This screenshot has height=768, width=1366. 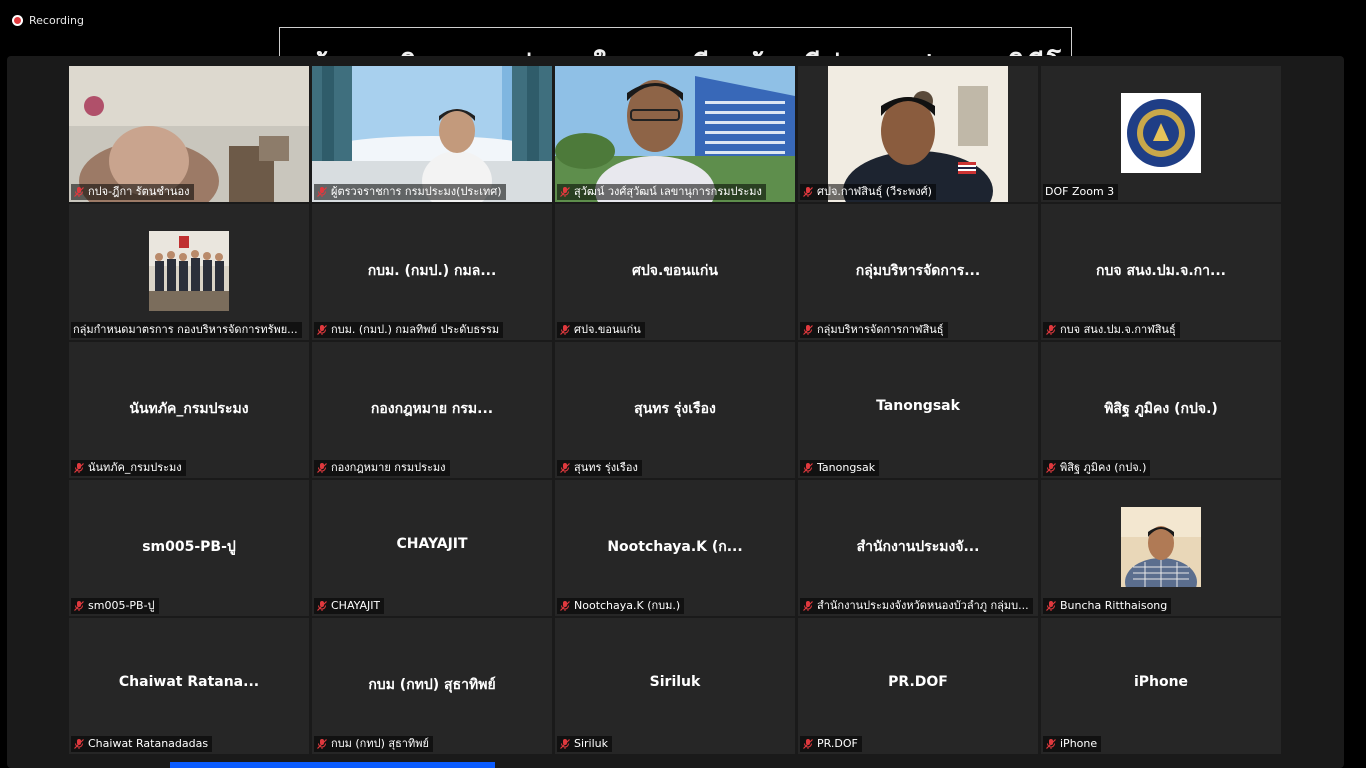 I want to click on record-icon, so click(x=17, y=20).